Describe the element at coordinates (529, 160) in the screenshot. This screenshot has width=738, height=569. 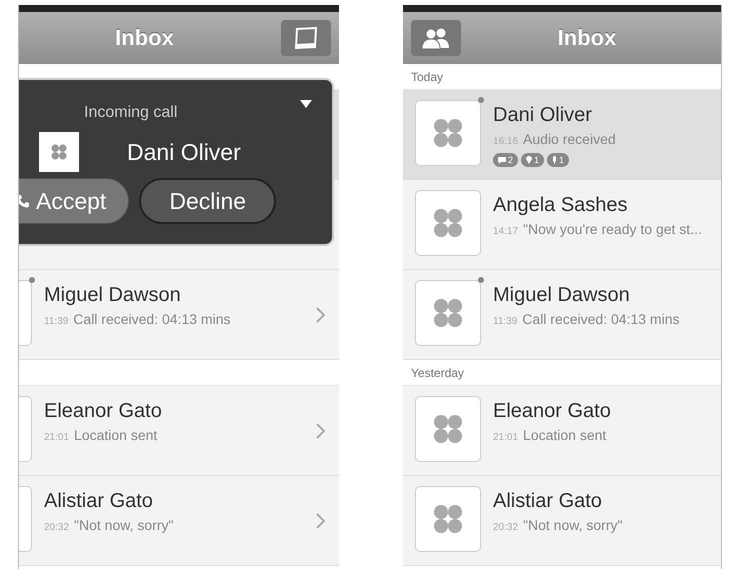
I see `pin-icon` at that location.